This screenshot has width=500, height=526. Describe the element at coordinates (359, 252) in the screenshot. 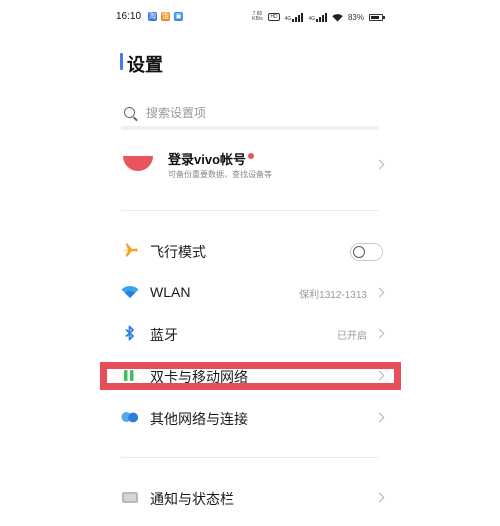

I see `toggle-knob` at that location.